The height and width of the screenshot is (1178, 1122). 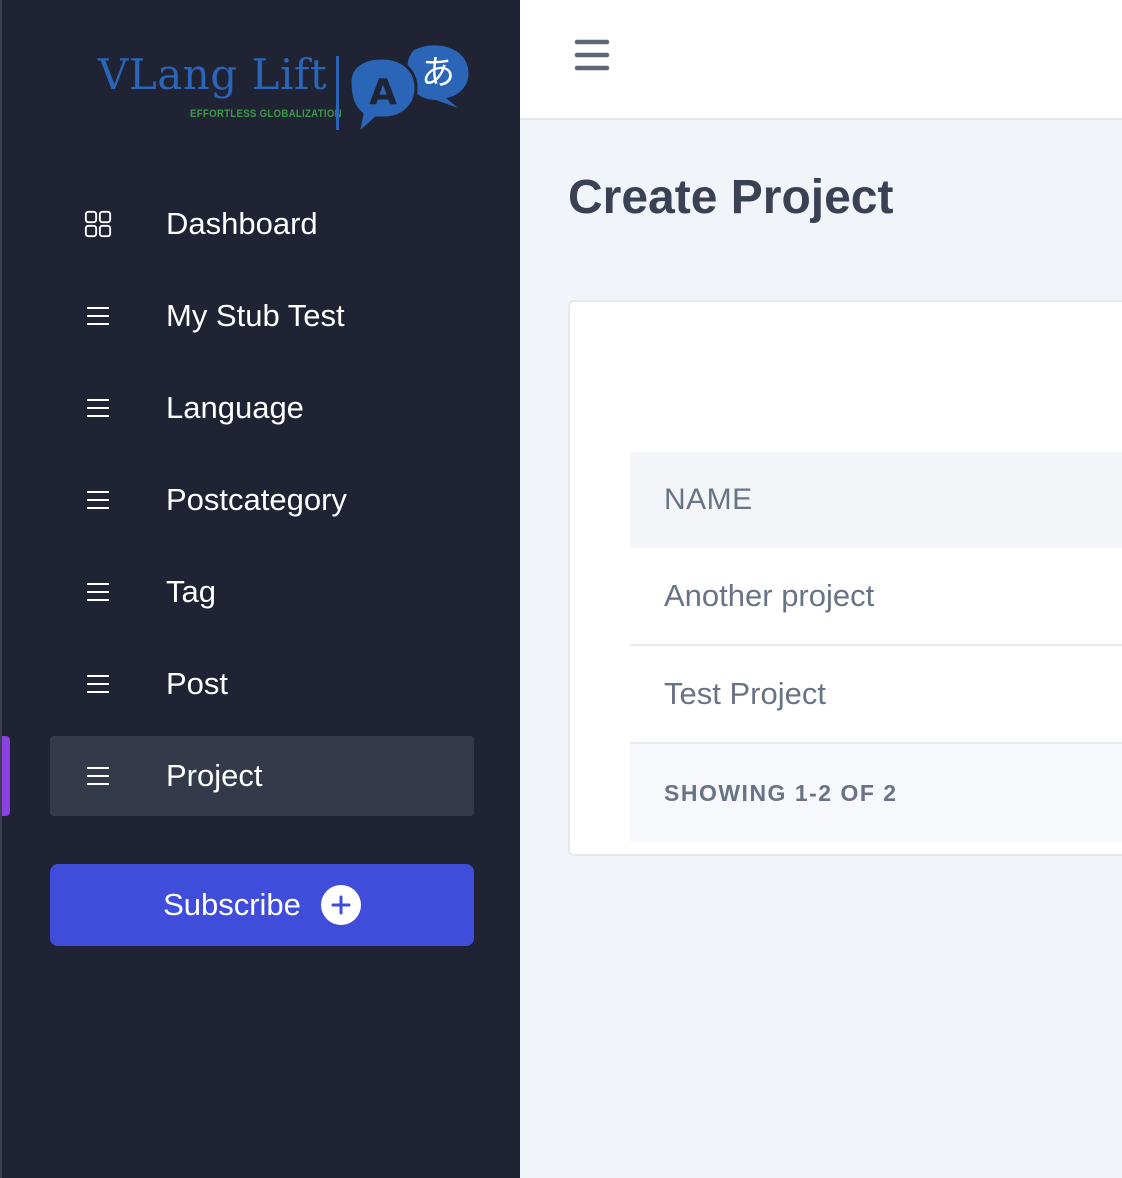 I want to click on translate-bubbles-icon: あ A, so click(x=408, y=90).